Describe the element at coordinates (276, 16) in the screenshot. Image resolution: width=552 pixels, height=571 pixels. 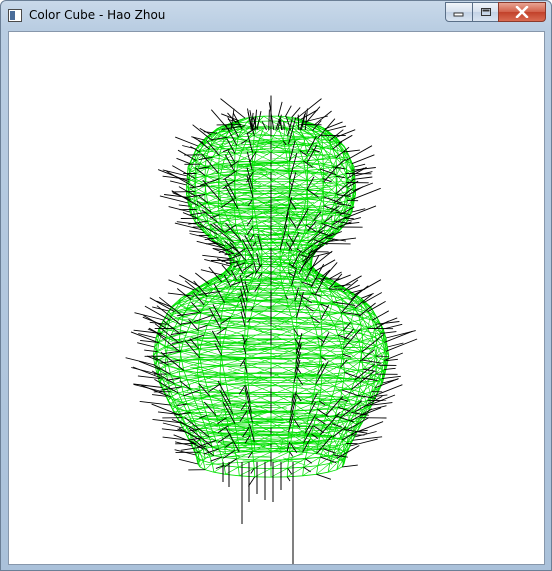
I see `title-bar: Color Cube - Hao Zhou` at that location.